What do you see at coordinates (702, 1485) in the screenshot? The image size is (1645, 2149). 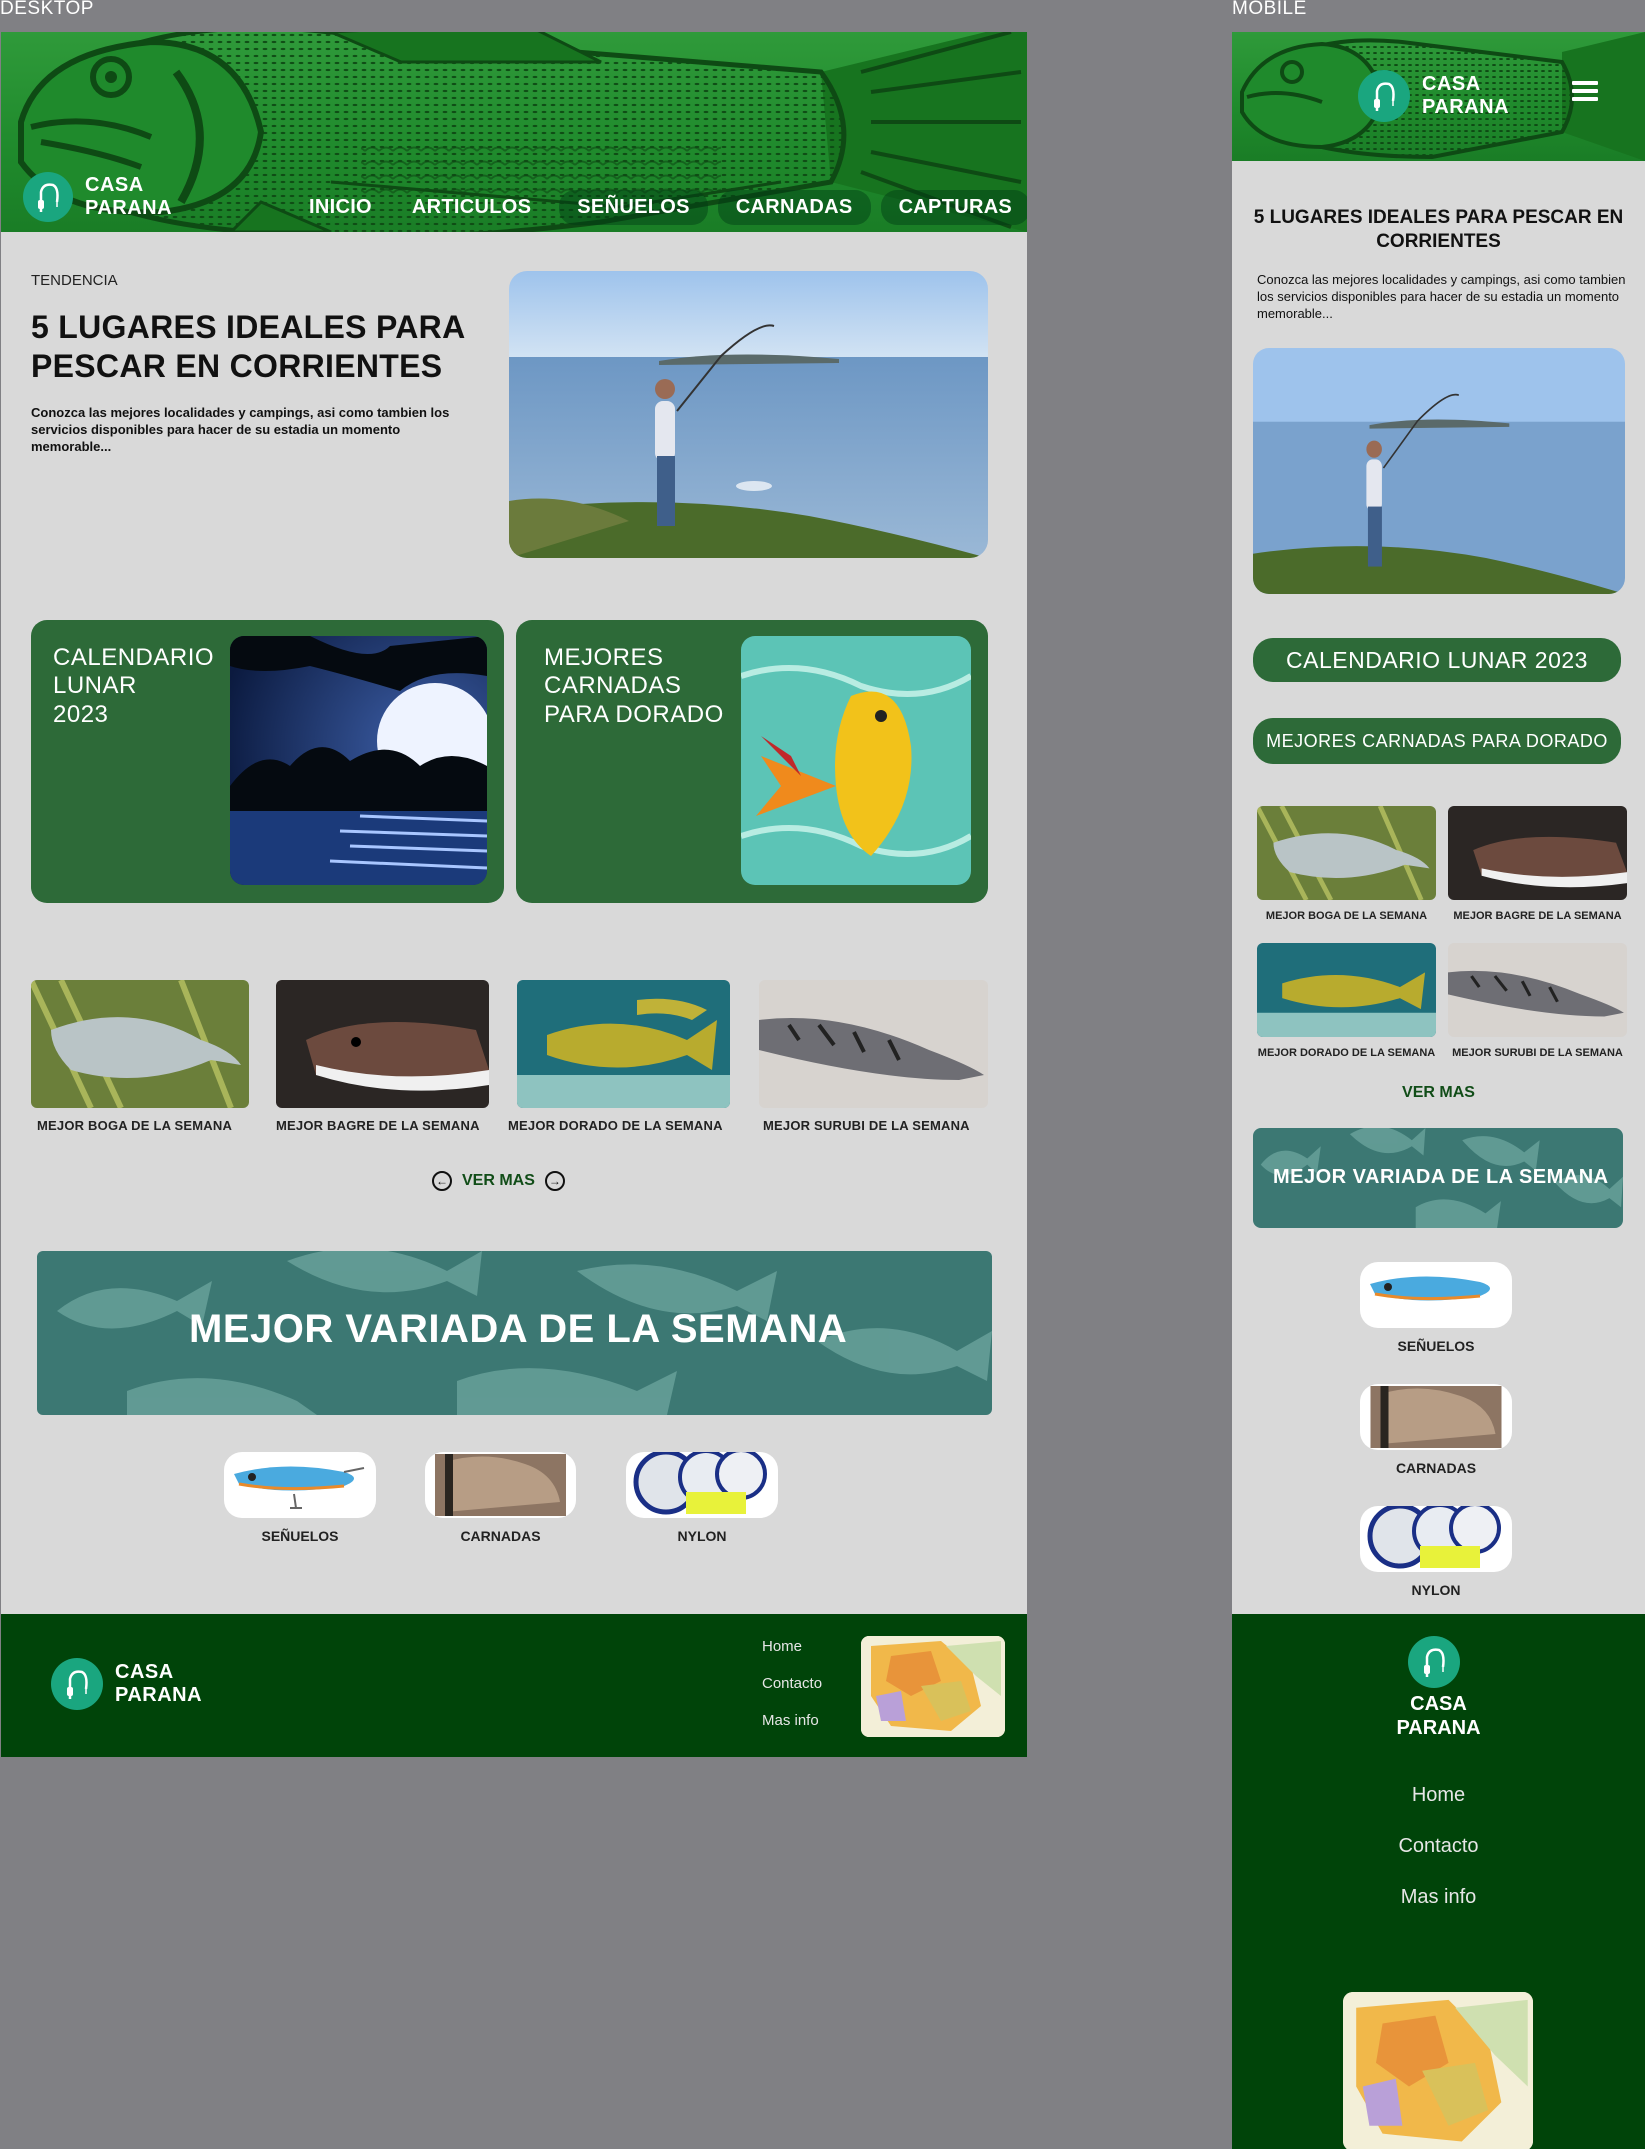 I see `product-nylon-image` at bounding box center [702, 1485].